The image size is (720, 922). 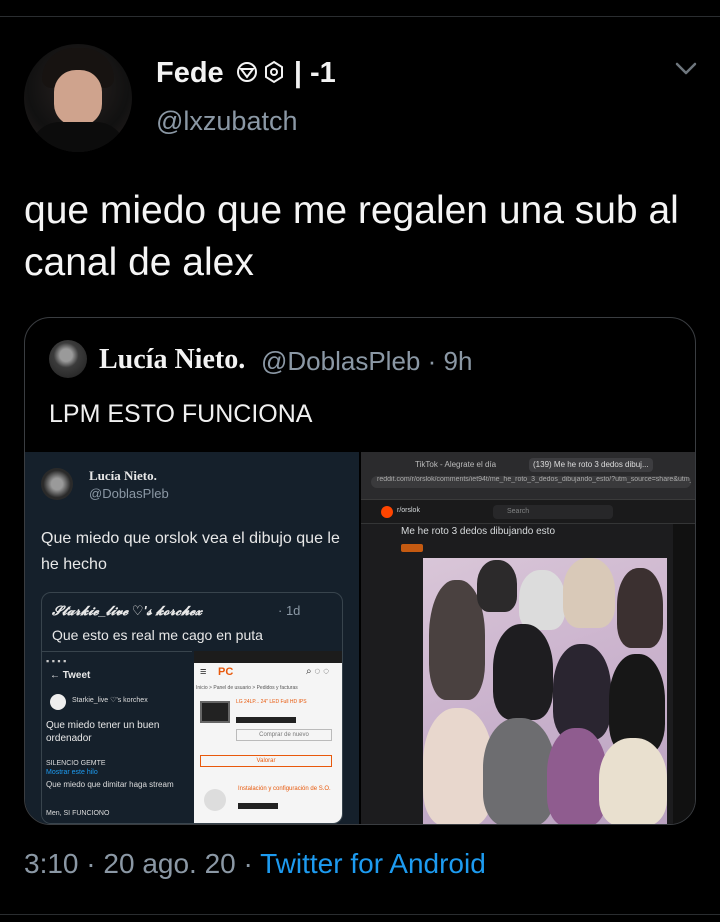 I want to click on phone-name: Starkie_live ♡'s korchex, so click(x=110, y=700).